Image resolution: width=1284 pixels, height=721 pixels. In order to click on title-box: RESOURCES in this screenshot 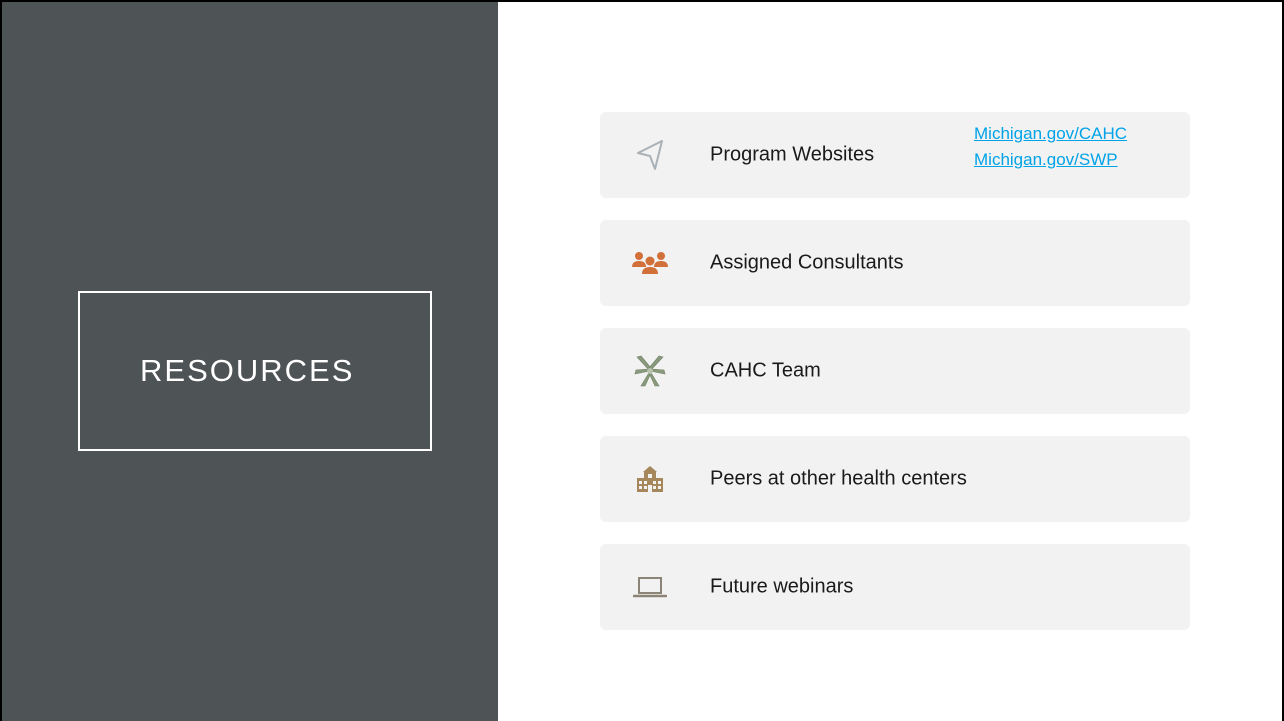, I will do `click(255, 371)`.